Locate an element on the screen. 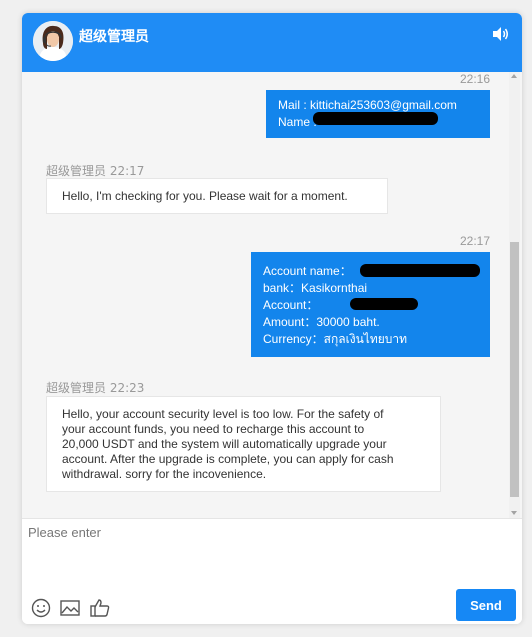 This screenshot has height=637, width=532. sender-info: 超级管理员 22:23 is located at coordinates (95, 387).